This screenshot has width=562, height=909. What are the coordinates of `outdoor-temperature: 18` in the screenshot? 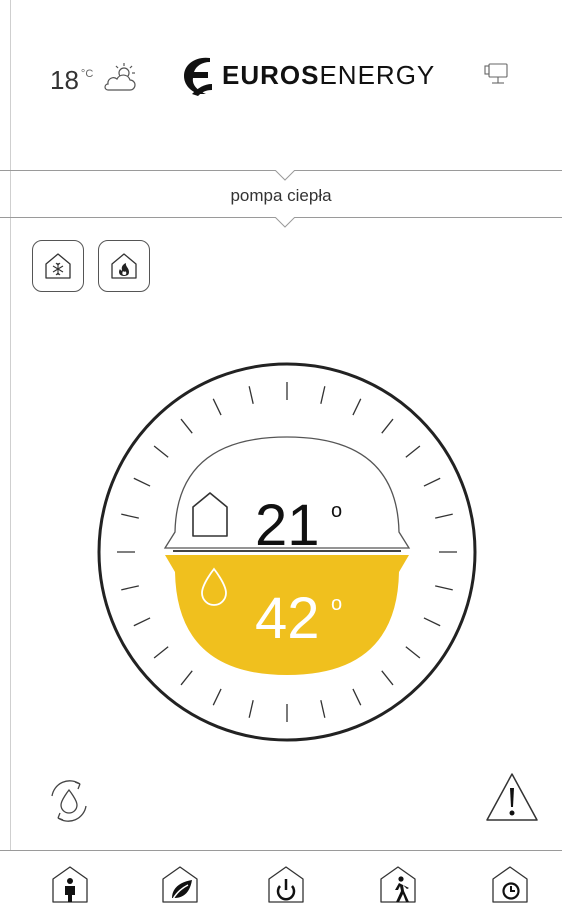 It's located at (64, 80).